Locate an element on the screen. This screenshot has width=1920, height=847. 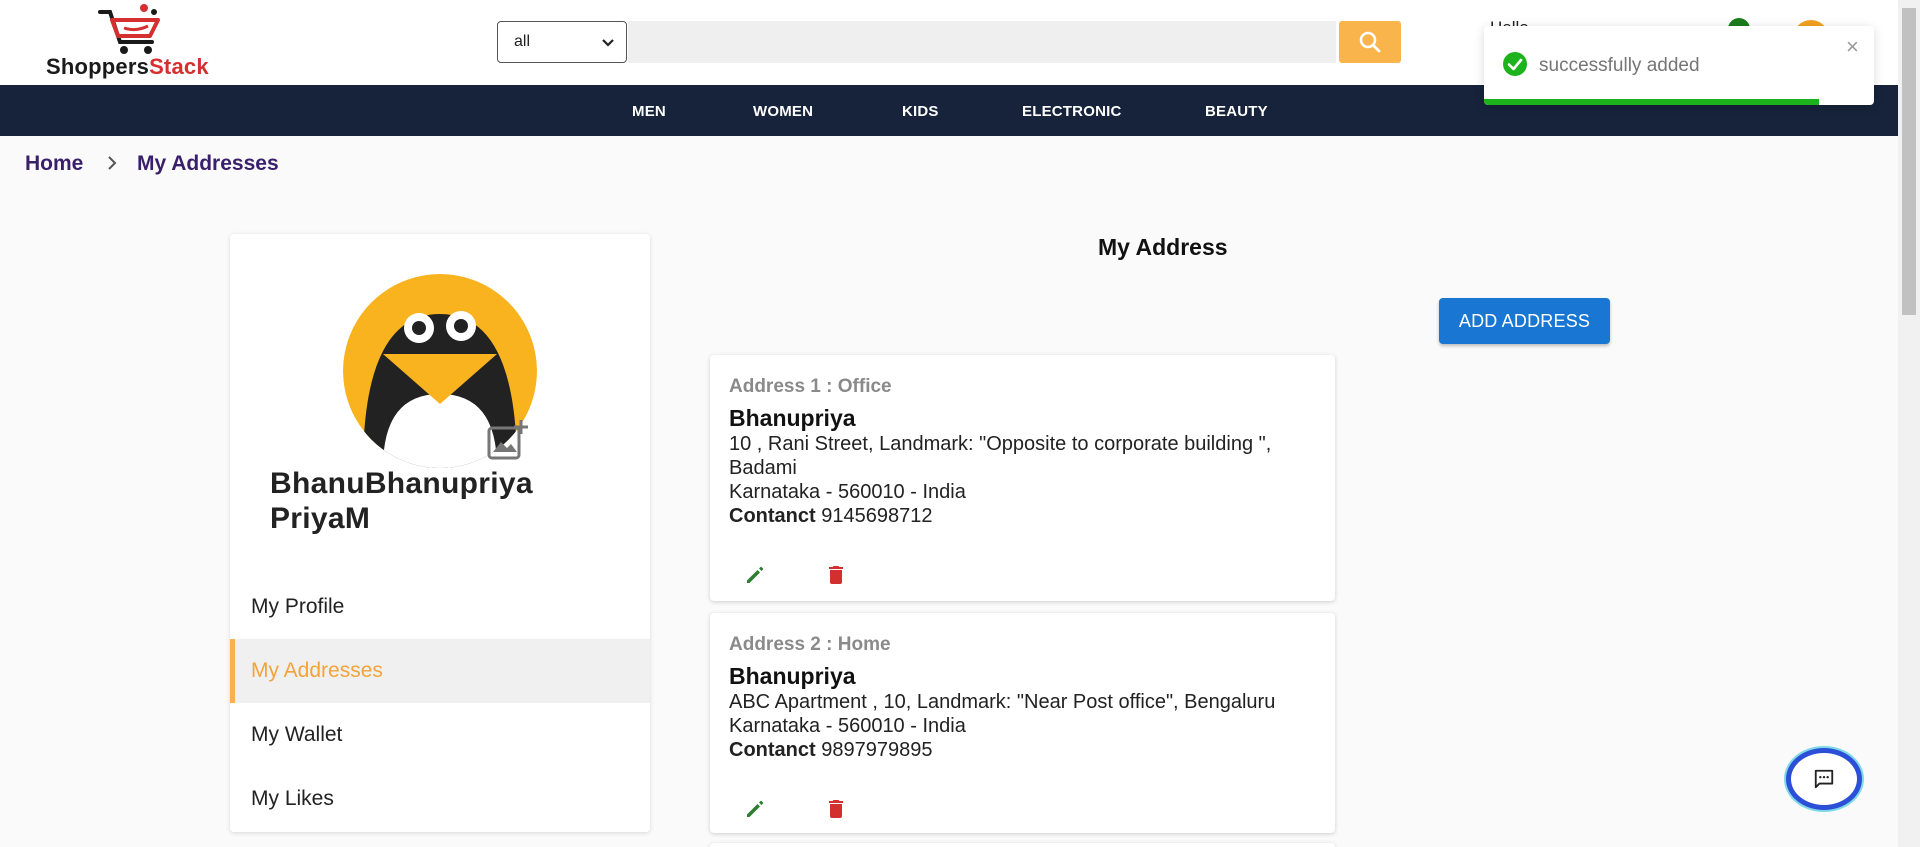
address-heading: Address 2 : Home is located at coordinates (810, 644).